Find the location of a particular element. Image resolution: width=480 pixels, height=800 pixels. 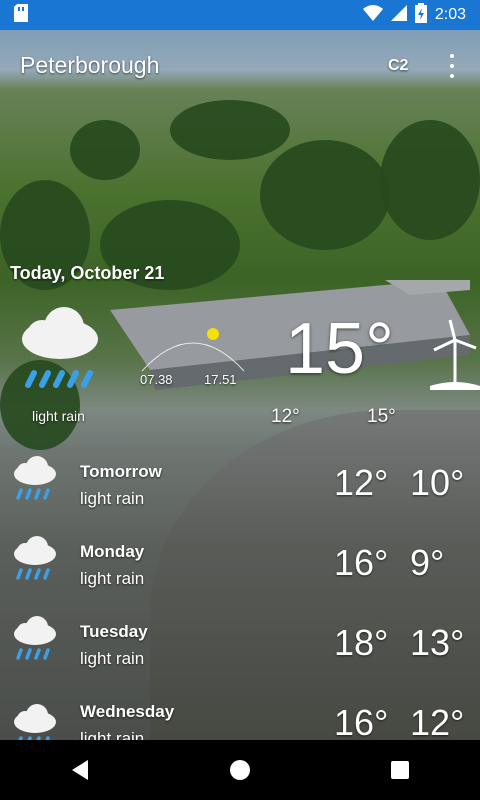

forecast-day: Monday is located at coordinates (112, 551).